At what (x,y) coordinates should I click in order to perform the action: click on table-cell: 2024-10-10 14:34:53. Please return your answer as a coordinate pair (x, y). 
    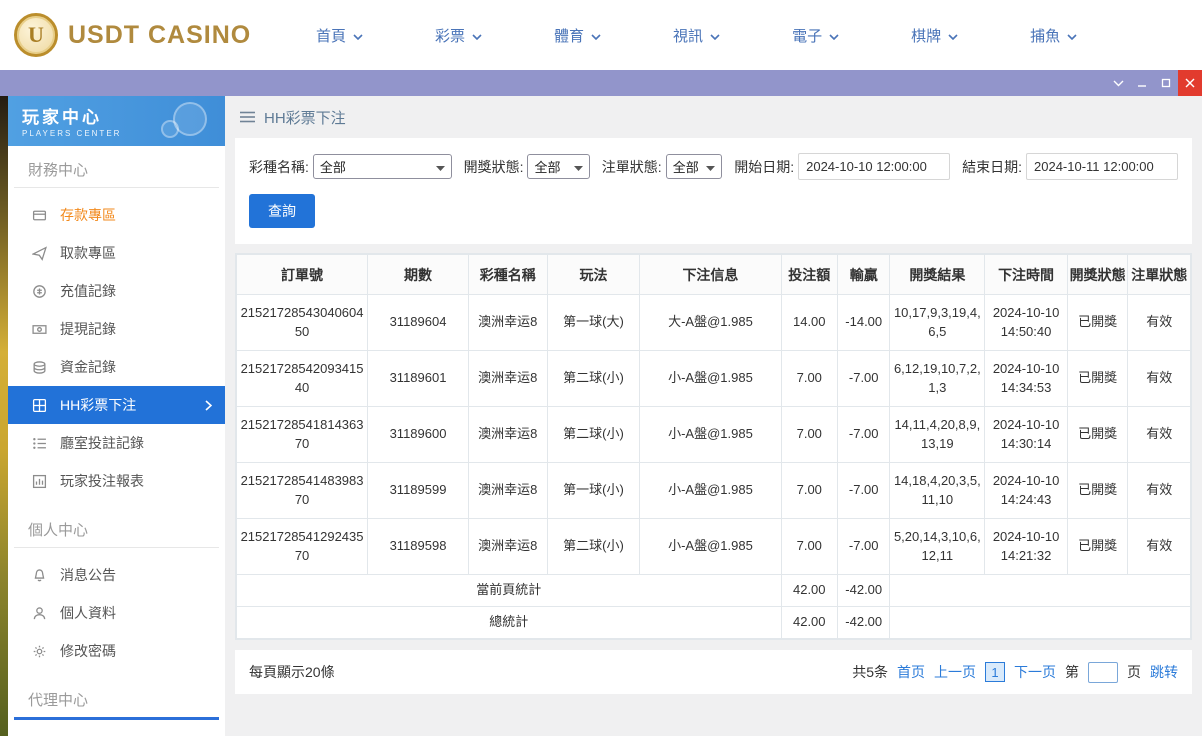
    Looking at the image, I should click on (1026, 378).